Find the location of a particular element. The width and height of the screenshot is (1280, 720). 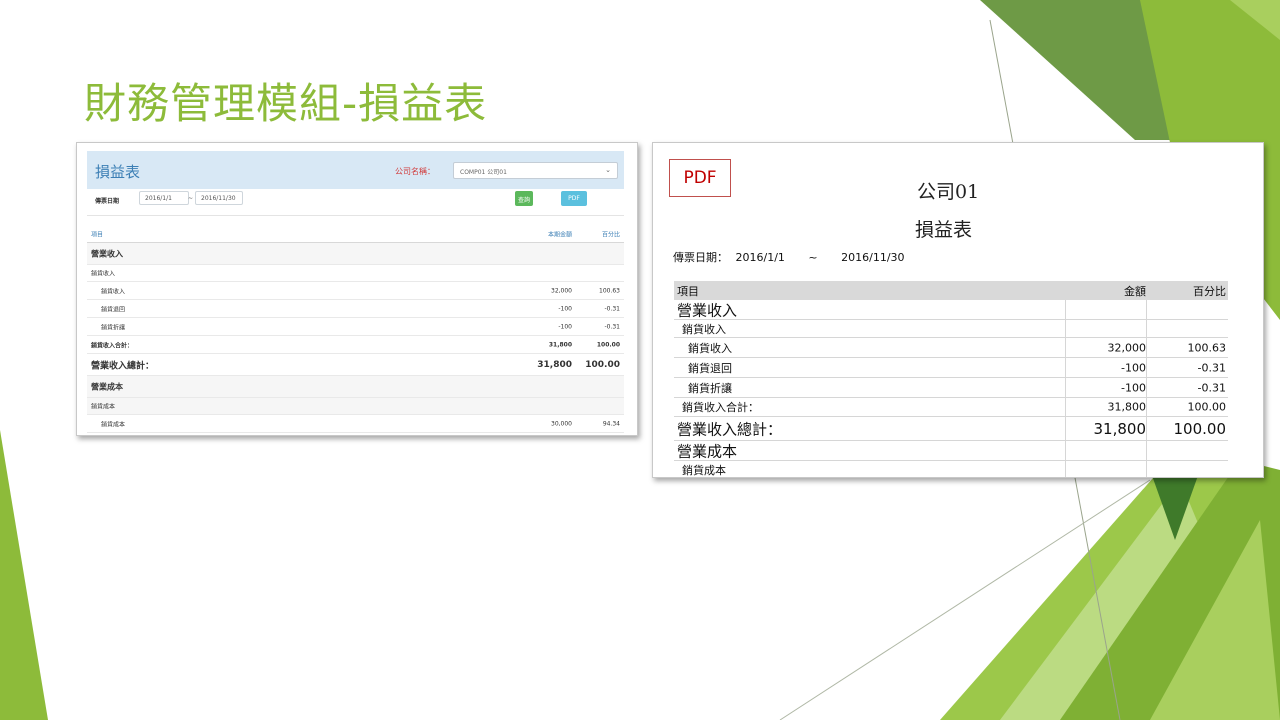

pdf-table-row: 營業成本 is located at coordinates (951, 451).